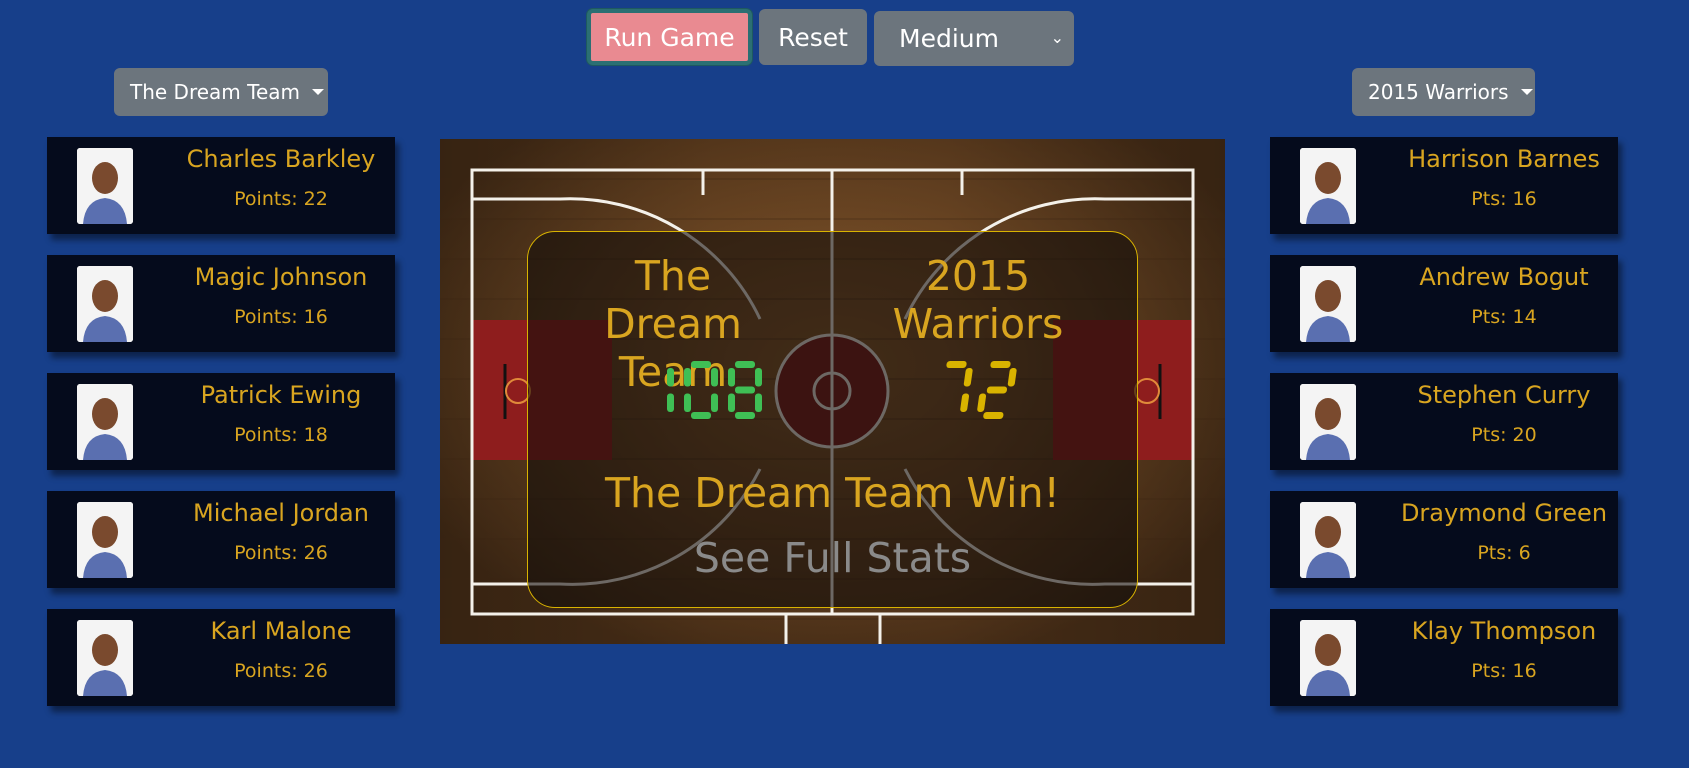 This screenshot has width=1689, height=768. Describe the element at coordinates (669, 37) in the screenshot. I see `run-game-button: Run Game` at that location.